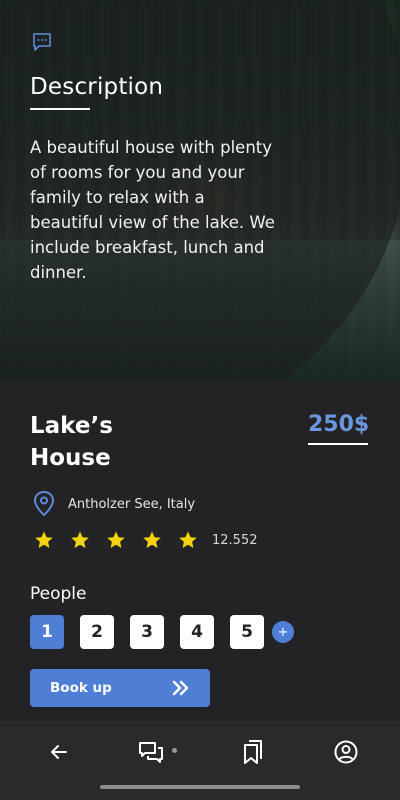  Describe the element at coordinates (147, 632) in the screenshot. I see `people-option-3: 3` at that location.